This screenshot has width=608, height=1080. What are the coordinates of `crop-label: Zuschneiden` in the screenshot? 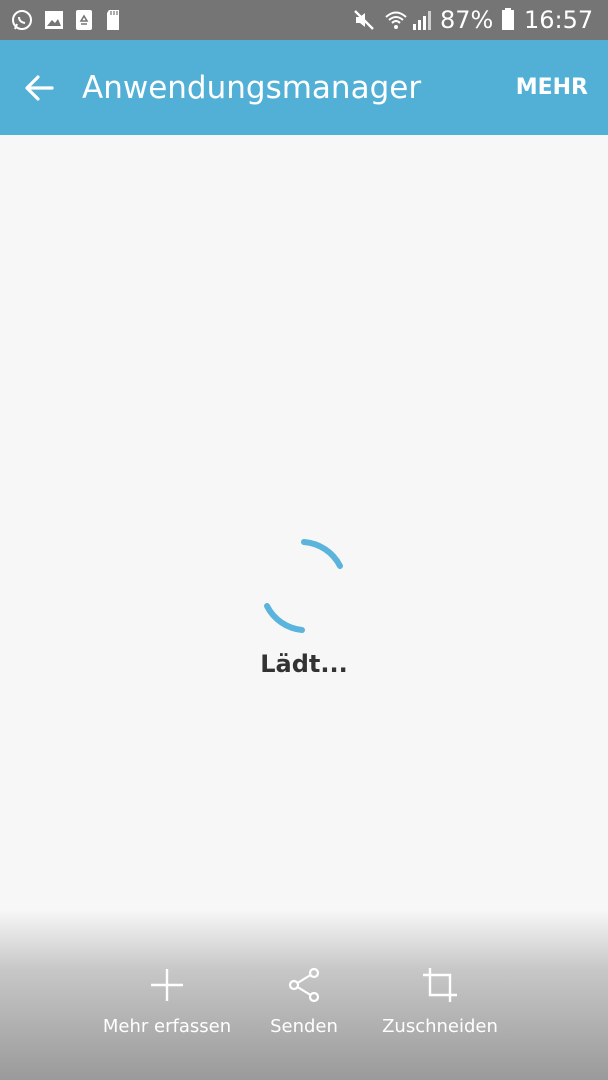 It's located at (440, 1026).